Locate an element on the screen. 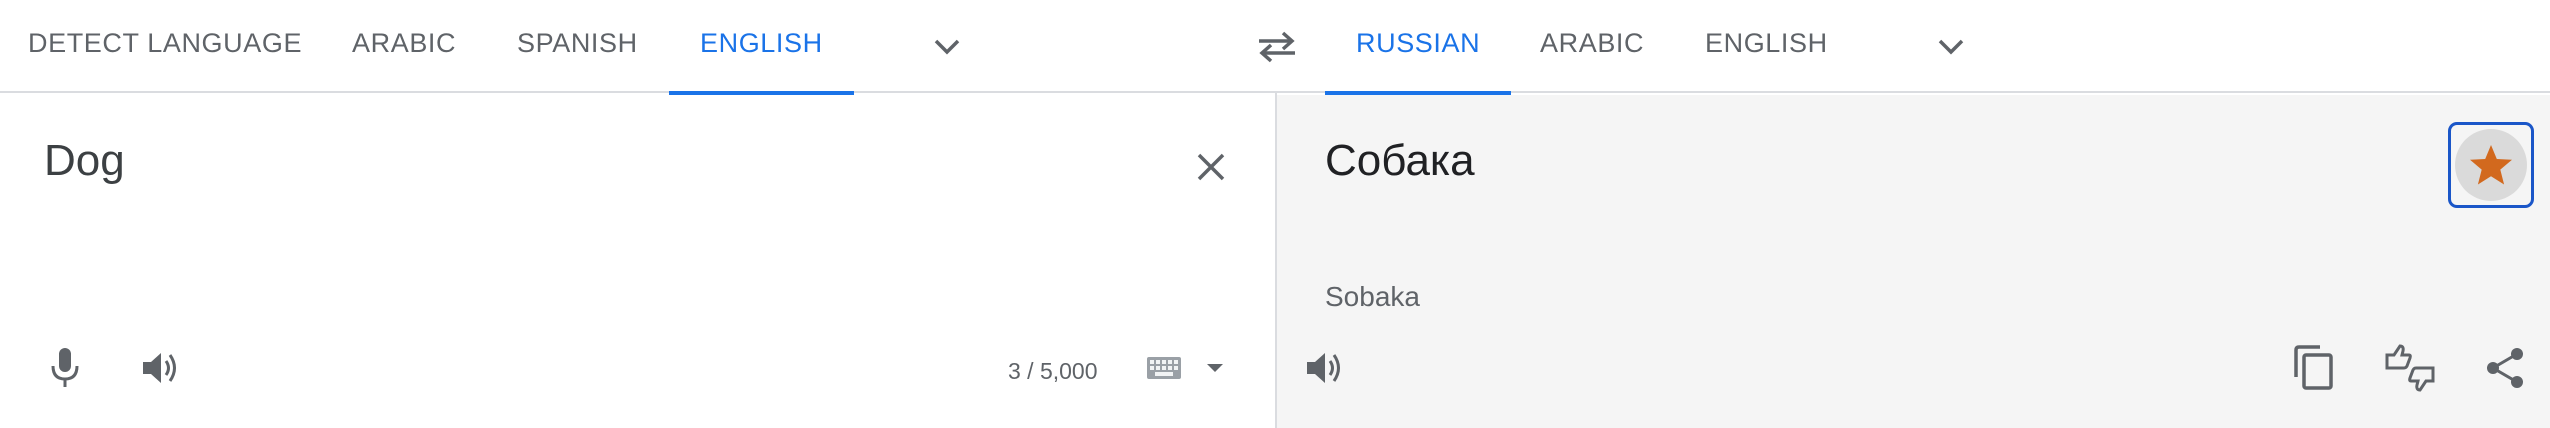 This screenshot has height=428, width=2550. listen-translation-button is located at coordinates (1325, 368).